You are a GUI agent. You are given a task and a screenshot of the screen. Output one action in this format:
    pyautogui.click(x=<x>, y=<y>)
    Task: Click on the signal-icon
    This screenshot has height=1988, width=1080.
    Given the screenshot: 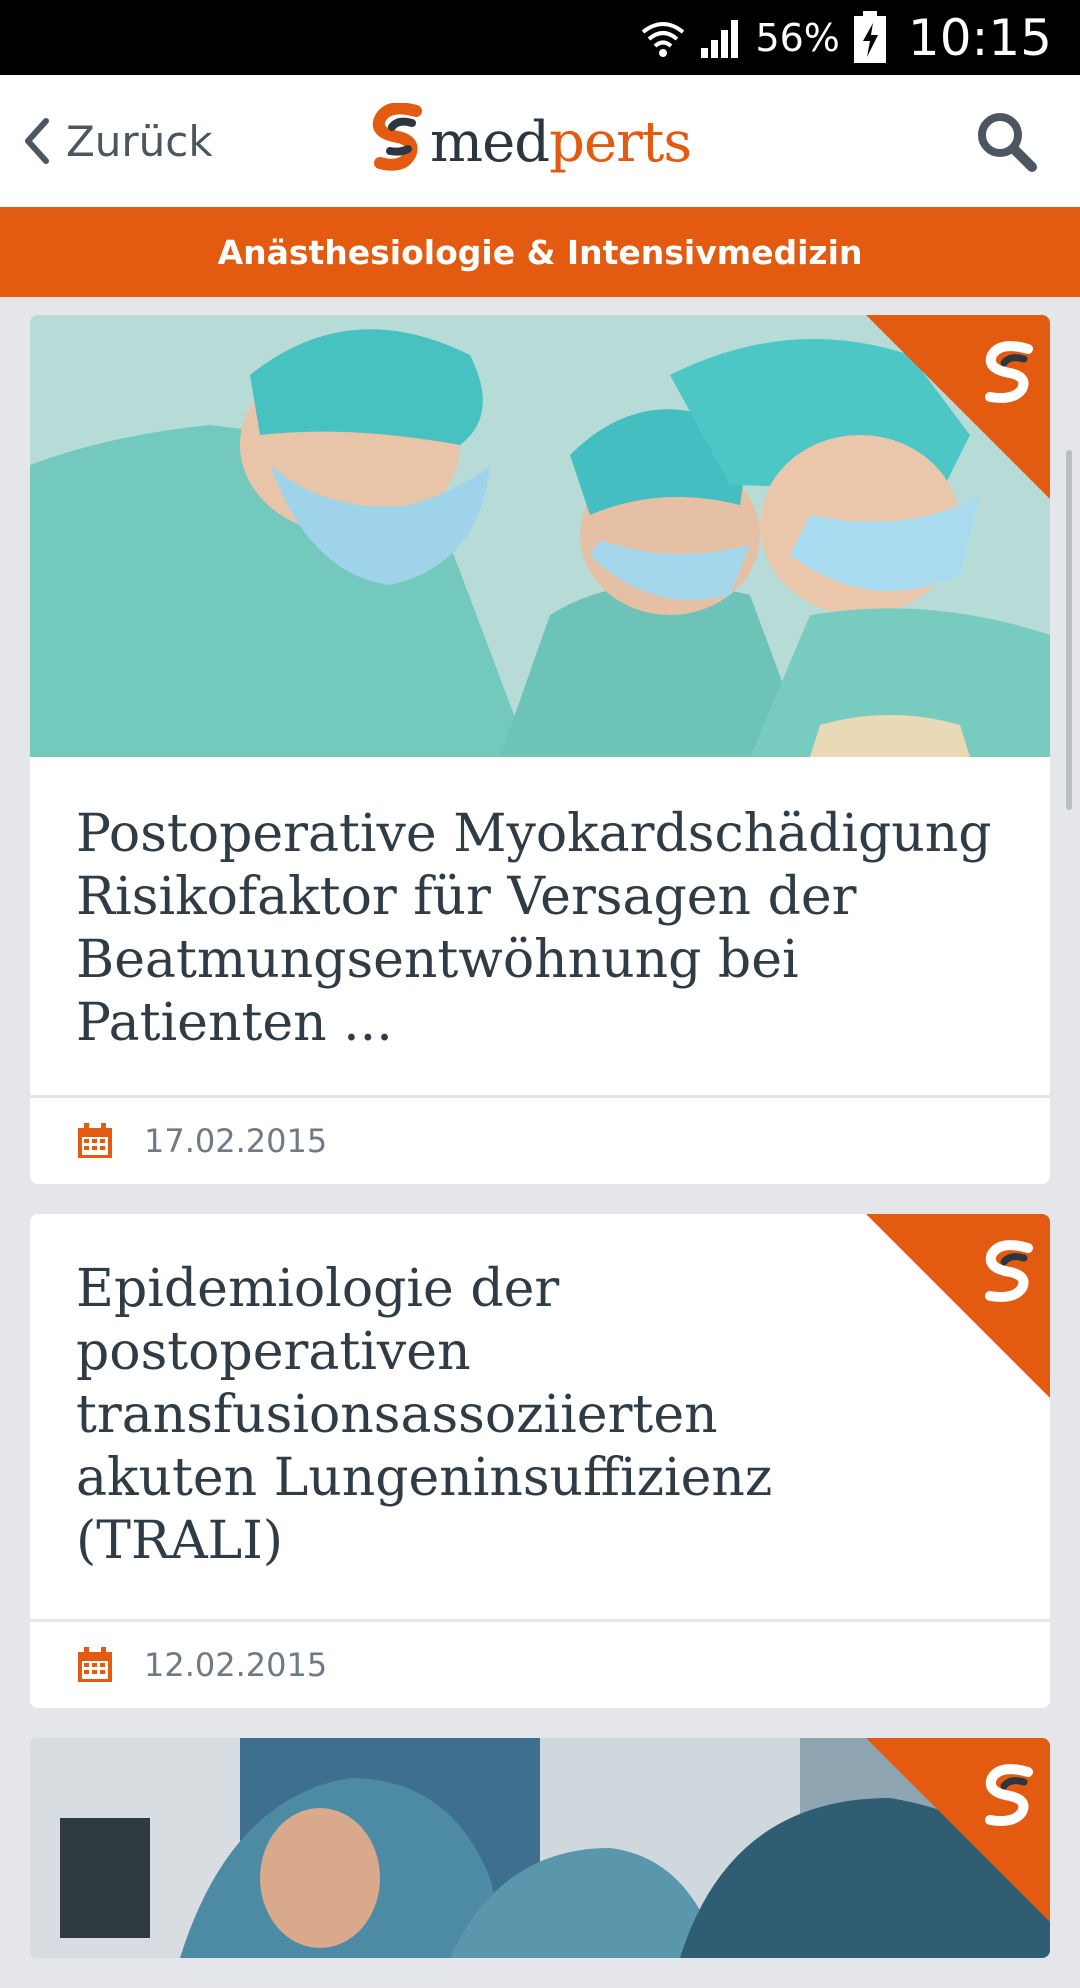 What is the action you would take?
    pyautogui.click(x=720, y=38)
    